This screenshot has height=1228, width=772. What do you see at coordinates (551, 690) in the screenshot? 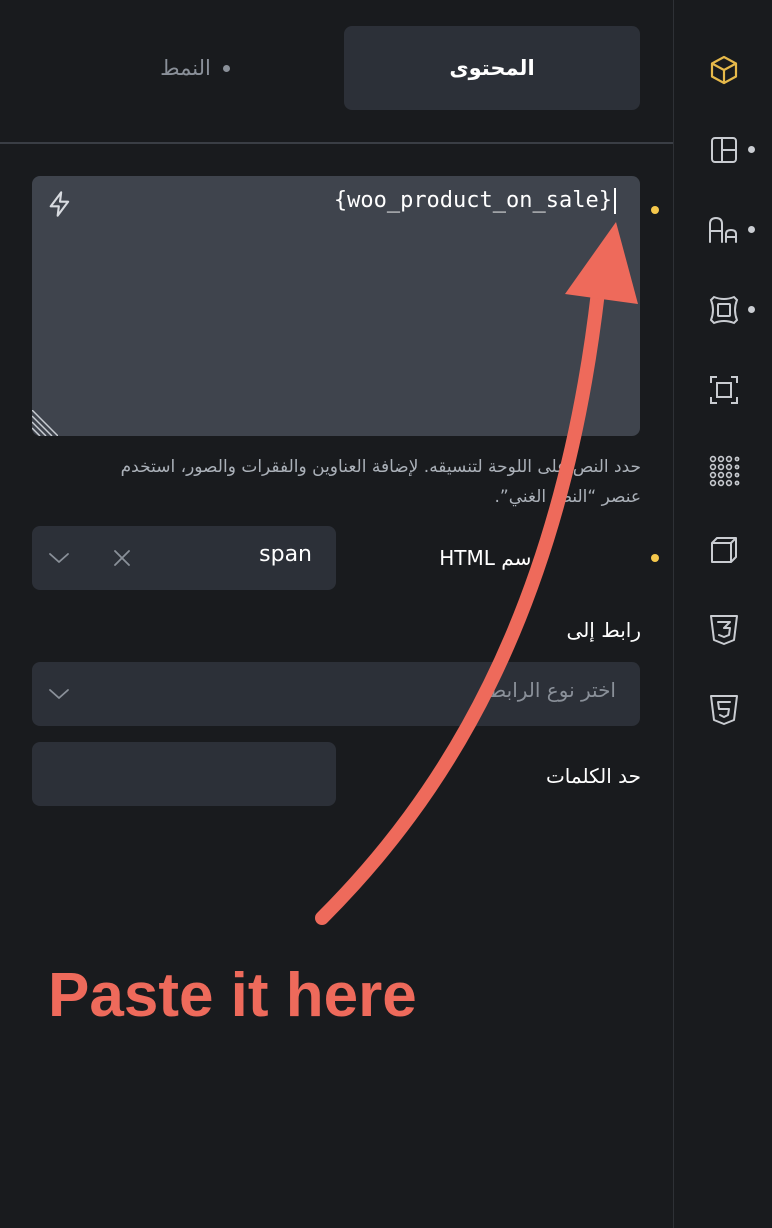
I see `link-type-placeholder: اختر نوع الرابط` at bounding box center [551, 690].